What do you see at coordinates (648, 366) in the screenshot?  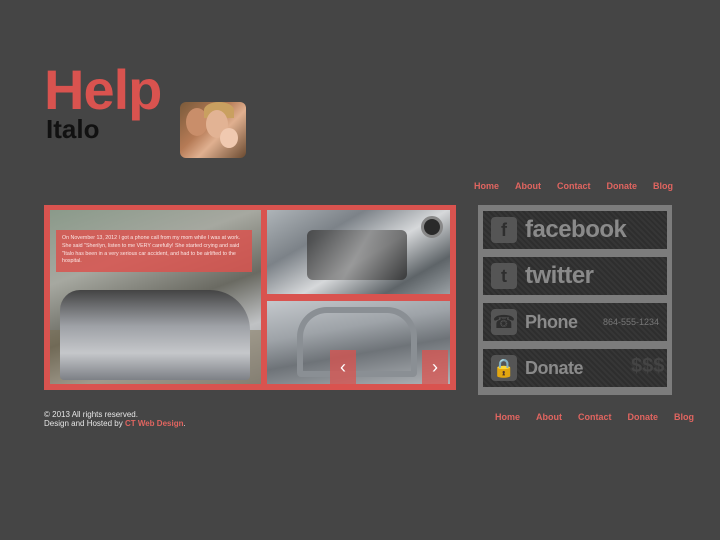 I see `dollar-sign-icon: $$$` at bounding box center [648, 366].